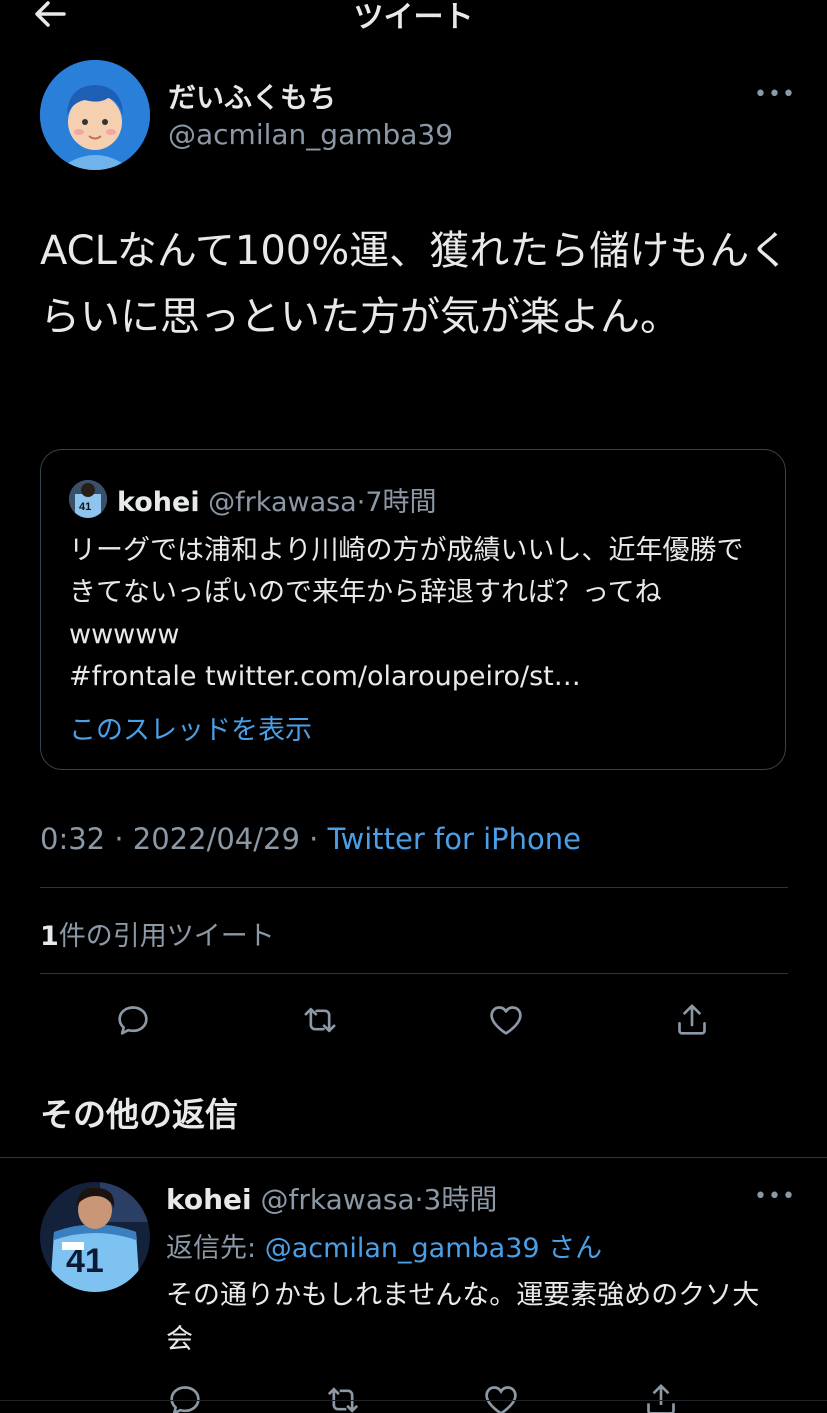 Image resolution: width=827 pixels, height=1413 pixels. I want to click on quote-tweets-link: 1件の引用ツイート, so click(157, 933).